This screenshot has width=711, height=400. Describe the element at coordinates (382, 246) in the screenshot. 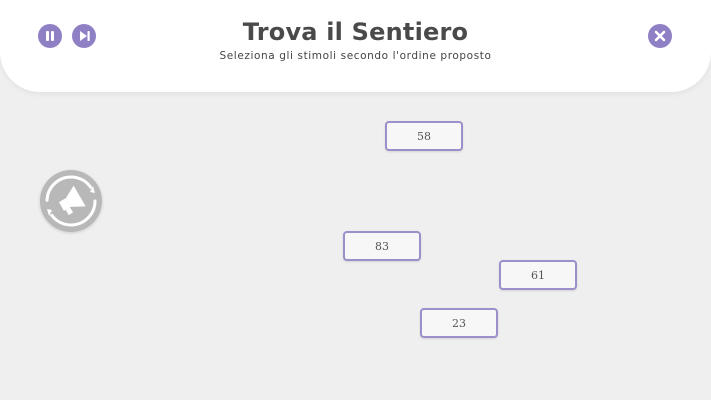

I see `stimulus-card: 83` at that location.